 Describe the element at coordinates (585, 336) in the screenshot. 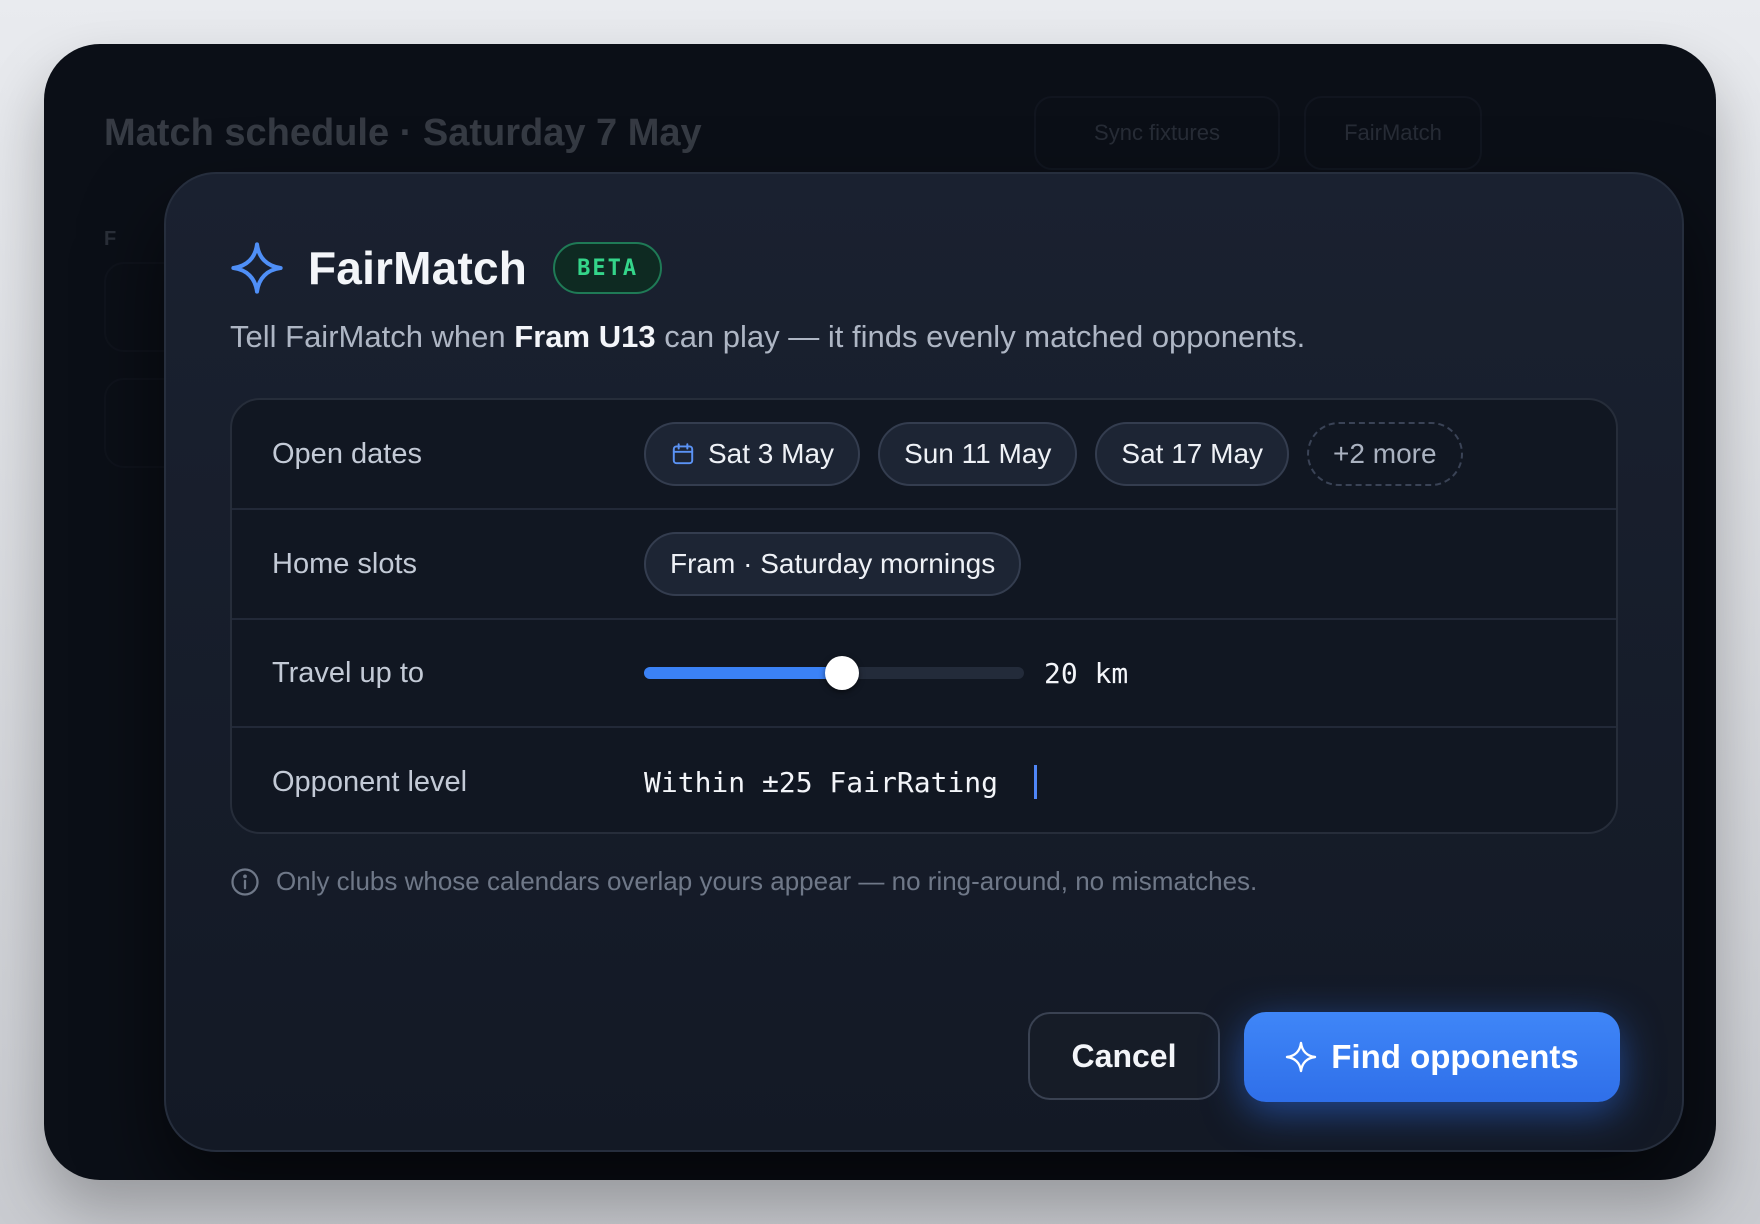

I see `team-name: Fram U13` at that location.